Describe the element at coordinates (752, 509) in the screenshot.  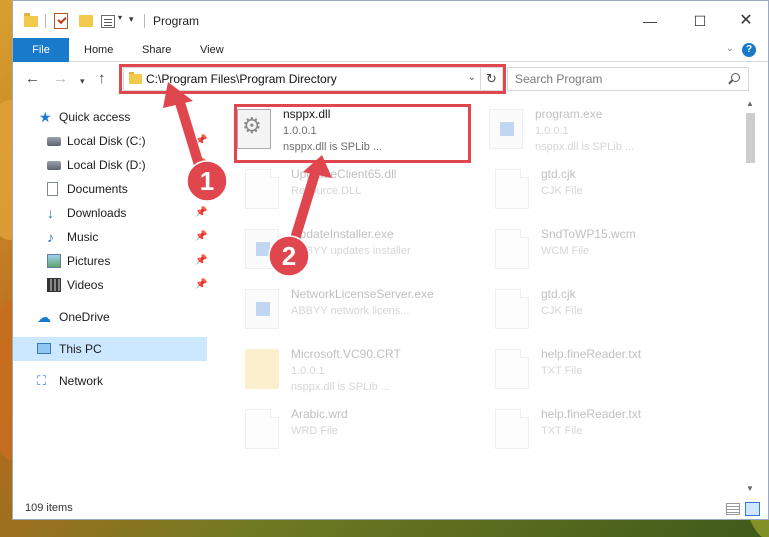
I see `tiles-view-icon` at that location.